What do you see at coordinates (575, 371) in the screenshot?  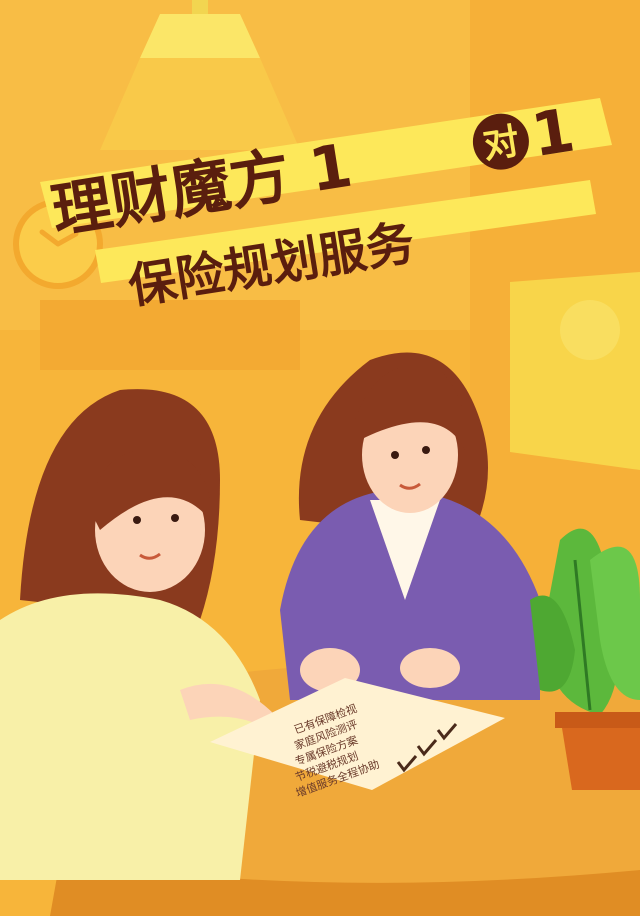 I see `wall-window` at bounding box center [575, 371].